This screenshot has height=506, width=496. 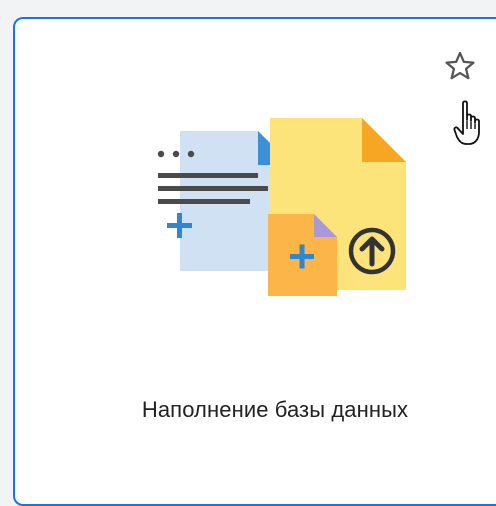 What do you see at coordinates (460, 66) in the screenshot?
I see `star-outline-icon` at bounding box center [460, 66].